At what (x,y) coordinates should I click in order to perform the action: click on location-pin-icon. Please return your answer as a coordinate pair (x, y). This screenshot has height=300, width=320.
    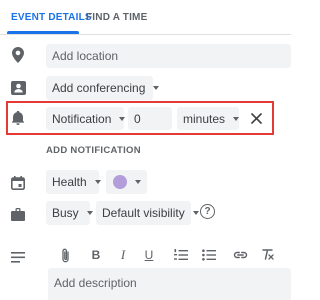
    Looking at the image, I should click on (18, 55).